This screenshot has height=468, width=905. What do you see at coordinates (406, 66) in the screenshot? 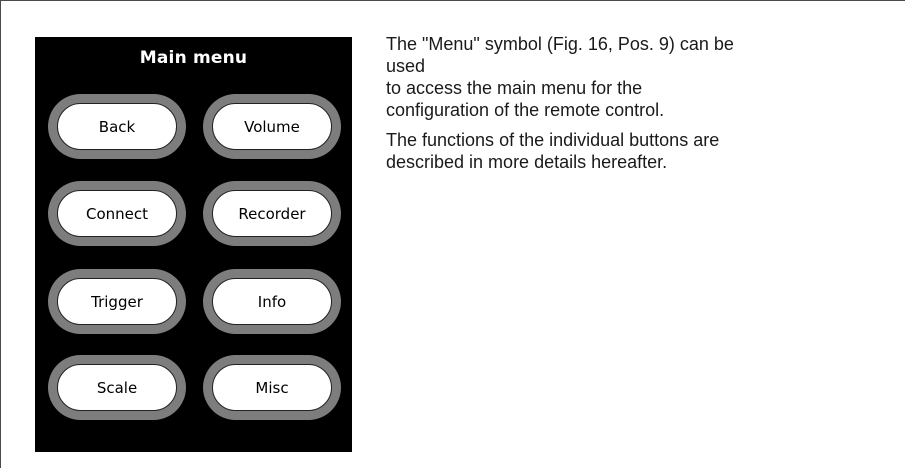
I see `description-line: used` at bounding box center [406, 66].